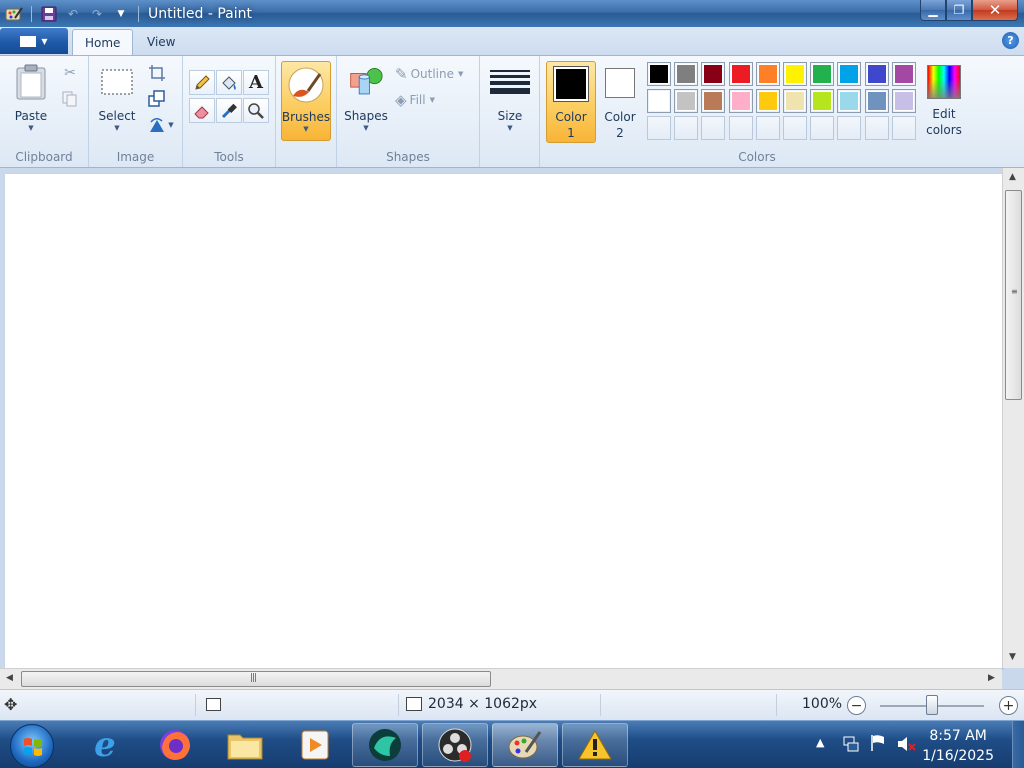 The height and width of the screenshot is (768, 1024). Describe the element at coordinates (995, 10) in the screenshot. I see `close-button: ✕` at that location.